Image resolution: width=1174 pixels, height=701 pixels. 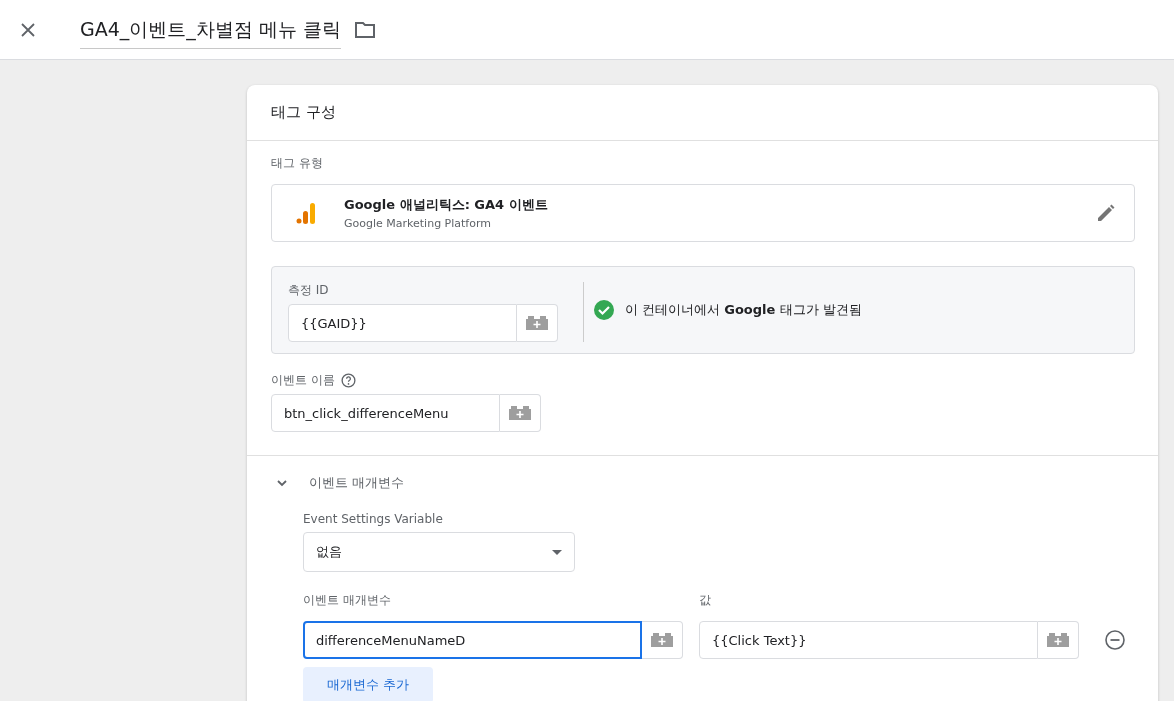 What do you see at coordinates (385, 413) in the screenshot?
I see `event-name-field: btn_click_differenceMenu` at bounding box center [385, 413].